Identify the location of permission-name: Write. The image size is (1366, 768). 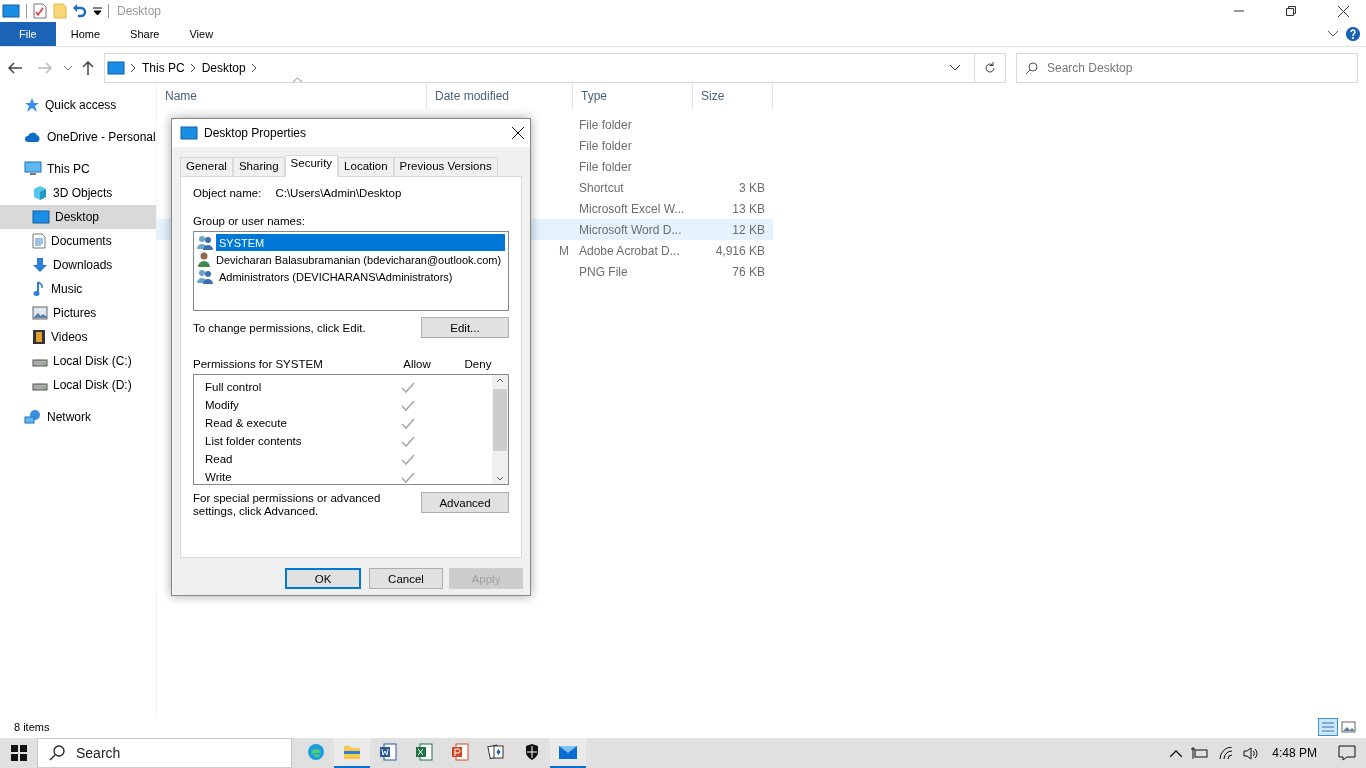
(219, 477).